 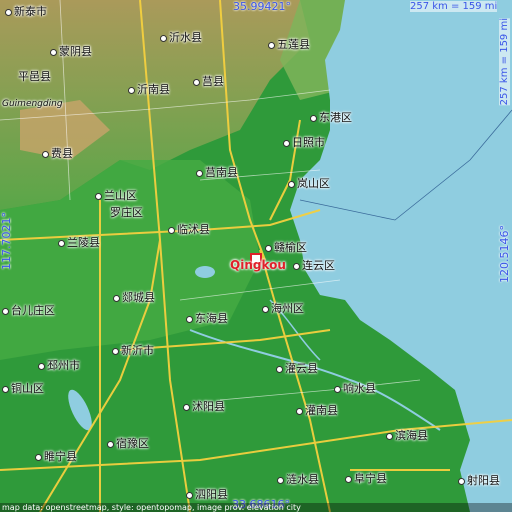 What do you see at coordinates (28, 311) in the screenshot?
I see `label-taierzhuang: 台儿庄区` at bounding box center [28, 311].